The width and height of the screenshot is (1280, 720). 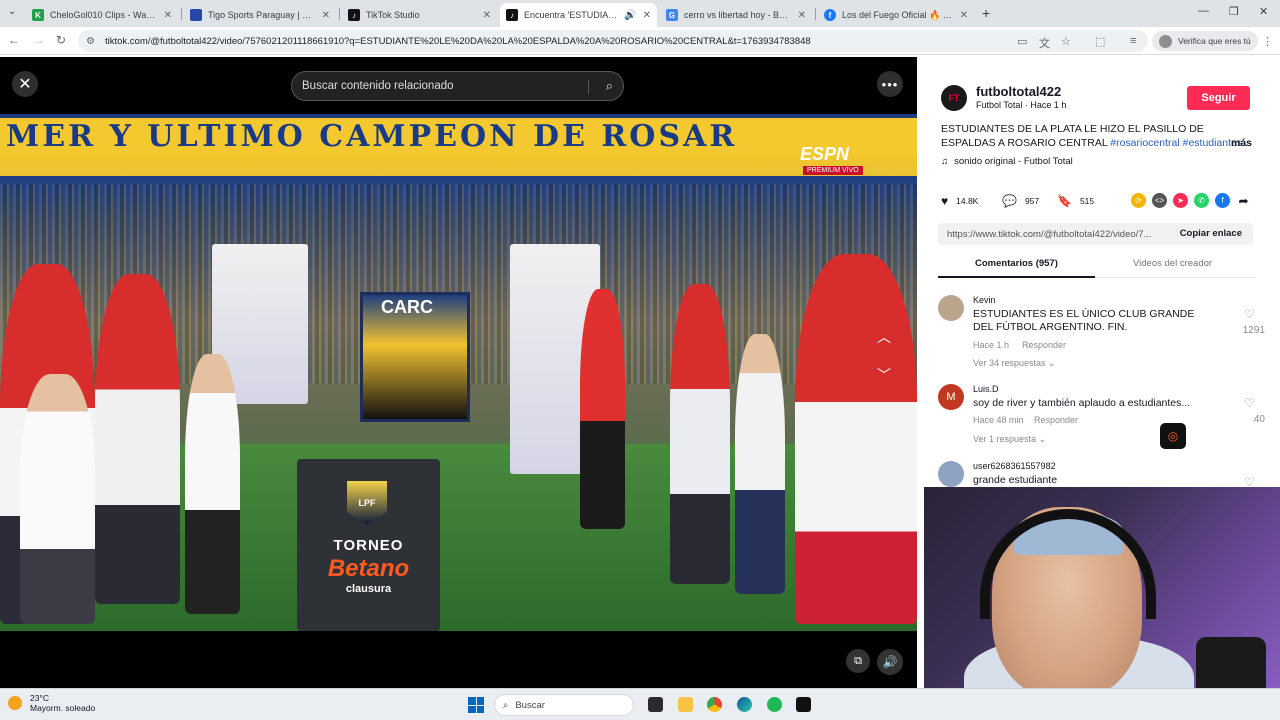 I want to click on show-more-link: más, so click(x=1241, y=143).